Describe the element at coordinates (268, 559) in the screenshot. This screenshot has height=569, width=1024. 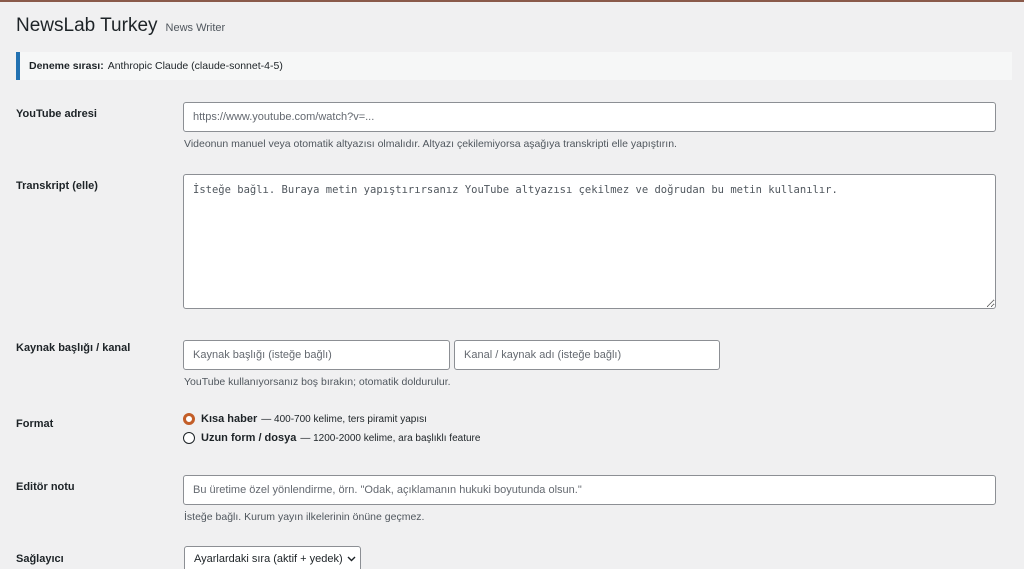
I see `provider-selected-value: Ayarlardaki sıra (aktif + yedek)` at that location.